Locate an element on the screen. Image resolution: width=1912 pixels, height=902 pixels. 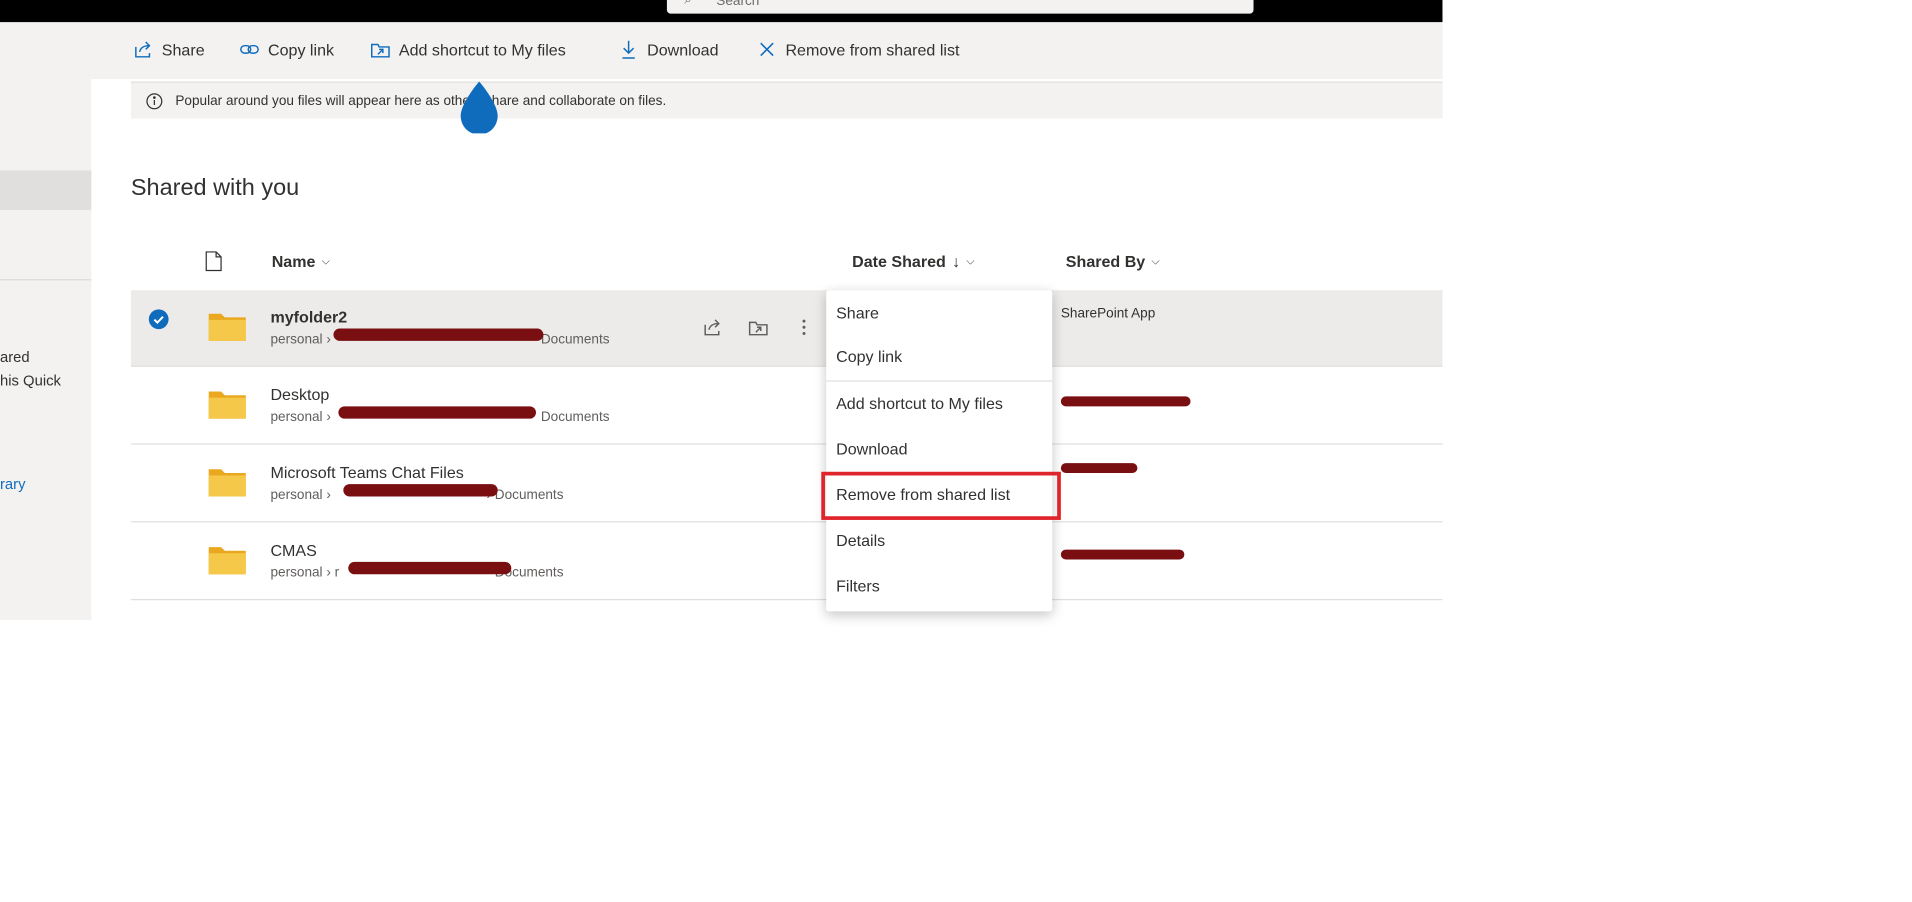
context-menu-details: Details is located at coordinates (939, 541).